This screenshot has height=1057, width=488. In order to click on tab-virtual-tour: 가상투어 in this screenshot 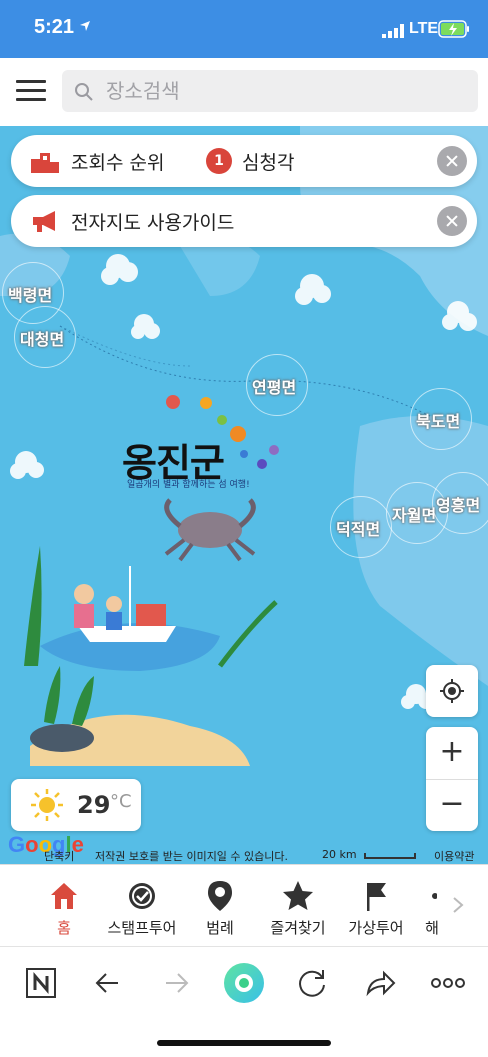, I will do `click(376, 908)`.